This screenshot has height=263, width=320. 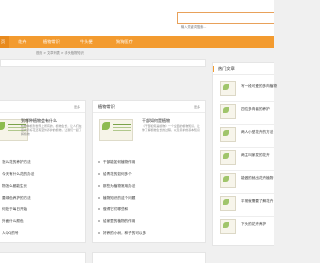 I want to click on hot-article-title: 平常就需要了解花卉, so click(x=257, y=201).